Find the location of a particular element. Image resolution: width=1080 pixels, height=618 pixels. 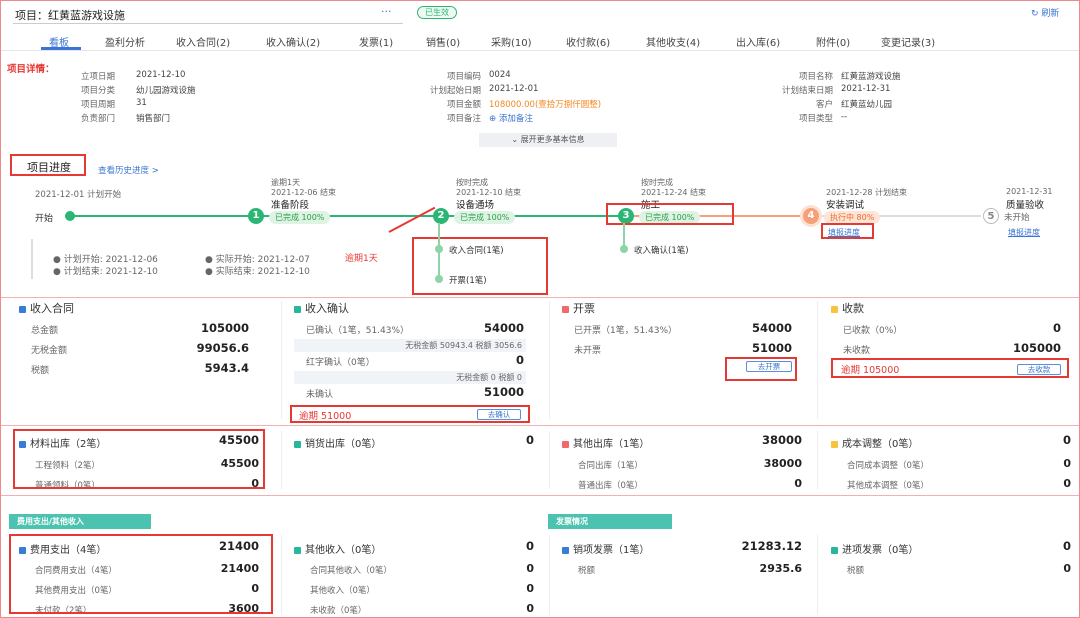

card-title: 收入确认 is located at coordinates (321, 308).